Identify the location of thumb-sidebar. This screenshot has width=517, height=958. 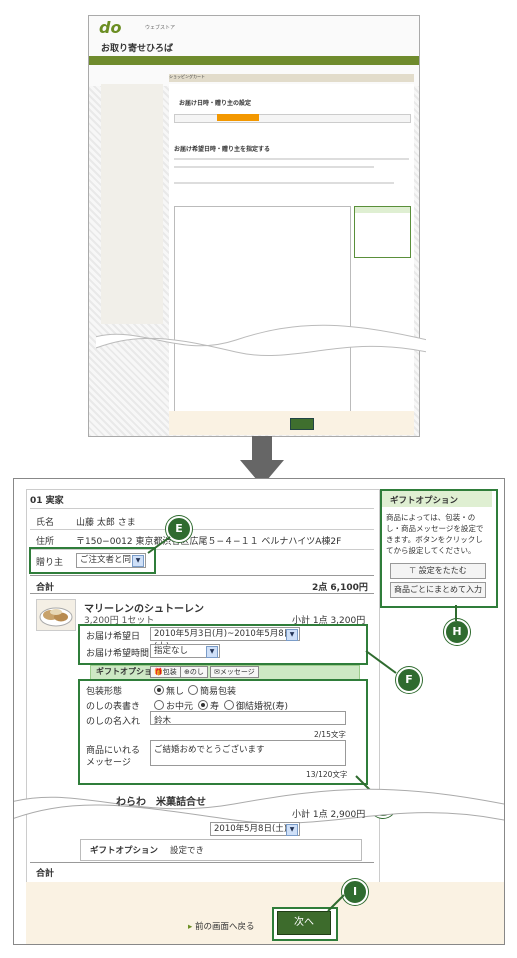
(132, 204).